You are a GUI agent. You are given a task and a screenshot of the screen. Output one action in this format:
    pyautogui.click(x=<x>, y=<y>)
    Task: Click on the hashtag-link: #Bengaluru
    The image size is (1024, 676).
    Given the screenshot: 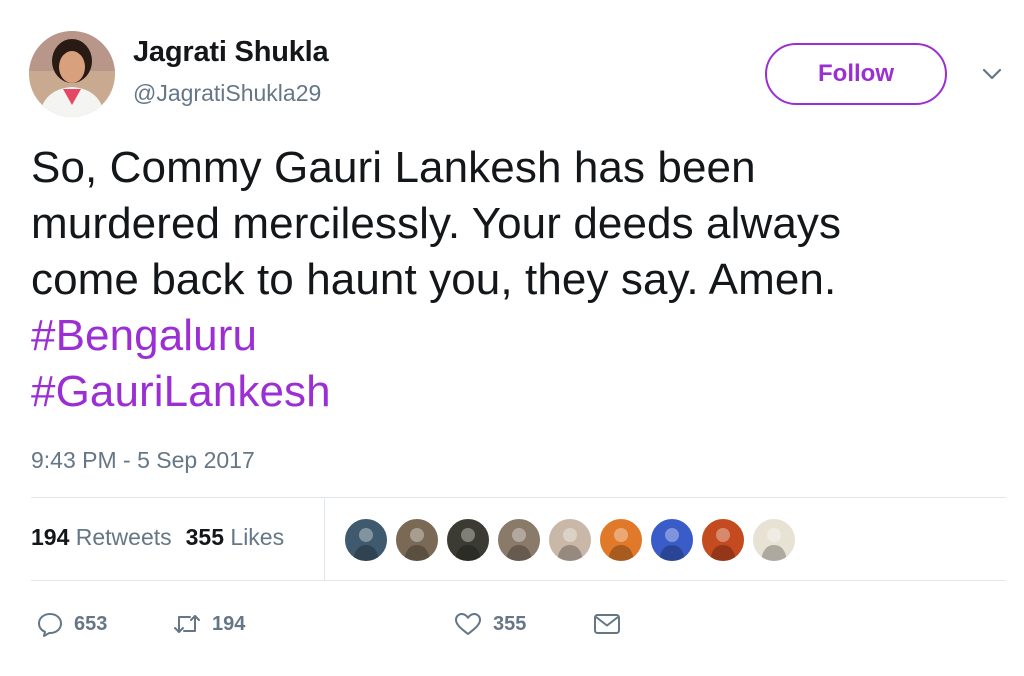 What is the action you would take?
    pyautogui.click(x=511, y=336)
    